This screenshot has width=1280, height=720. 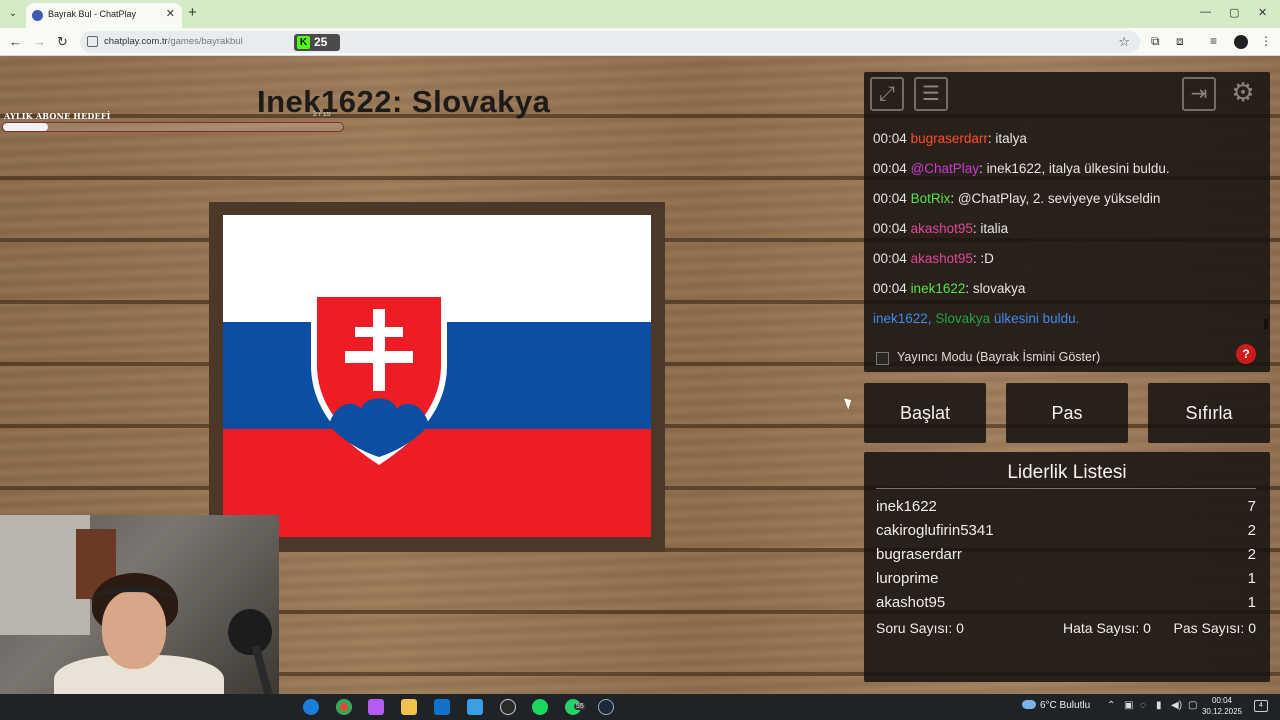 What do you see at coordinates (1029, 704) in the screenshot?
I see `cloud-icon` at bounding box center [1029, 704].